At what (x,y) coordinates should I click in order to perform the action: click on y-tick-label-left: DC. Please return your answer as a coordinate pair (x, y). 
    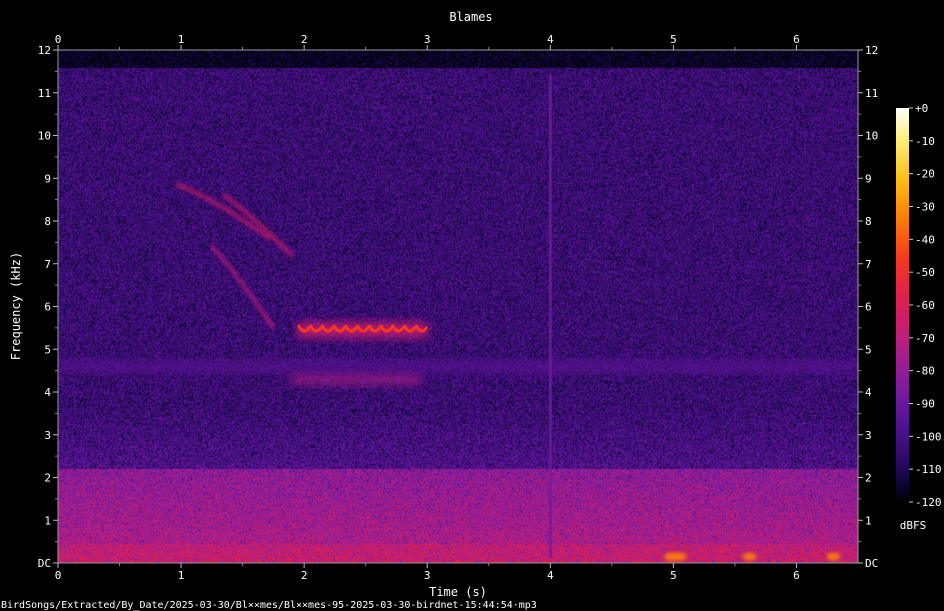
    Looking at the image, I should click on (44, 563).